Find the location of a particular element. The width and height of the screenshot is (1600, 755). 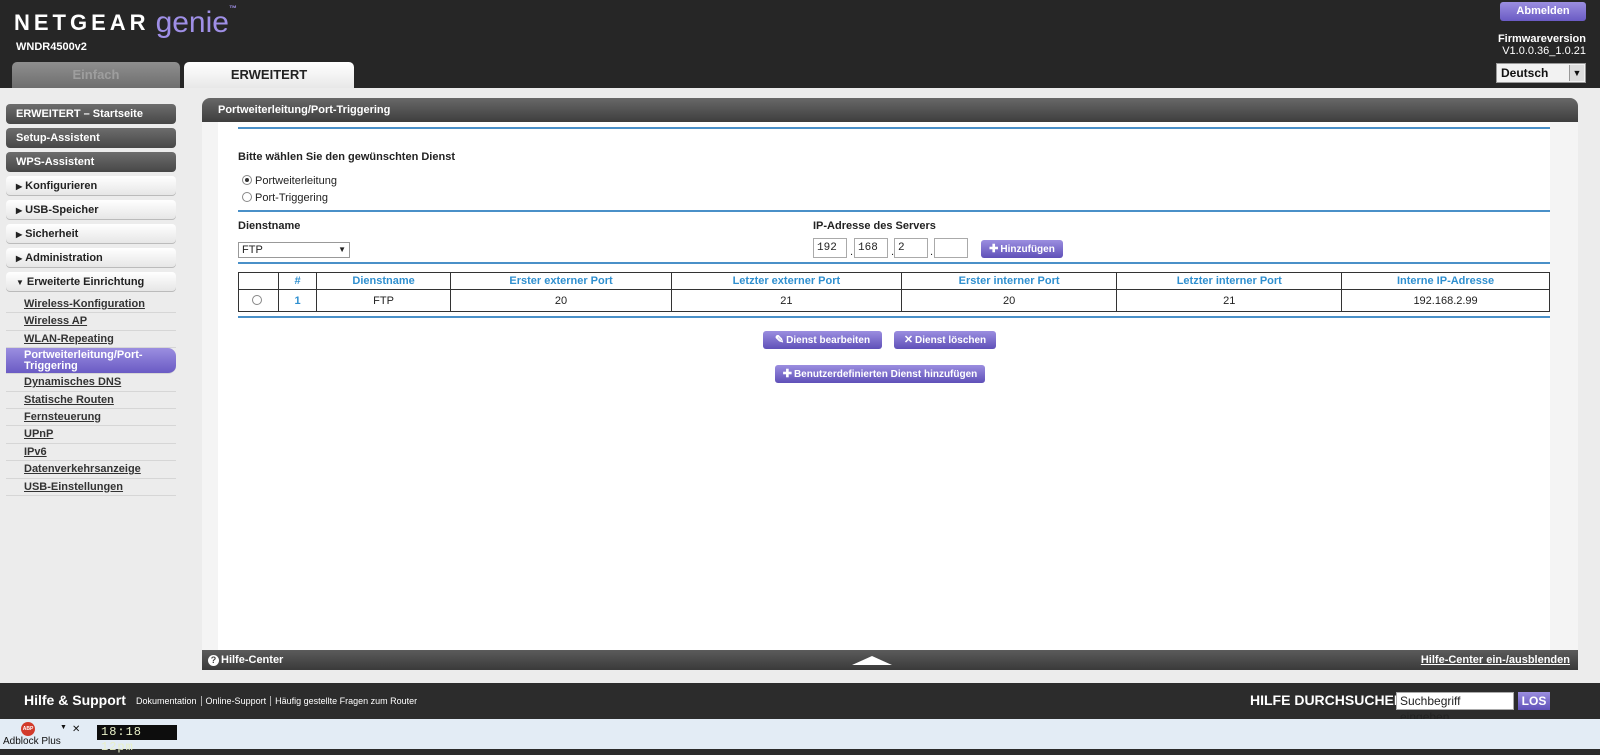

sidebar-section-usb-storage: ▶ USB-Speicher is located at coordinates (91, 210).